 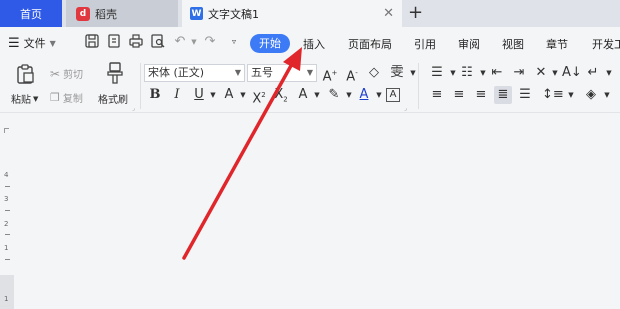 I want to click on arrow-head, so click(x=292, y=59).